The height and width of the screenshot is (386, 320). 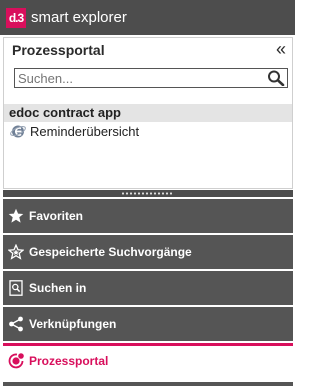 What do you see at coordinates (18, 131) in the screenshot?
I see `browser-e-icon` at bounding box center [18, 131].